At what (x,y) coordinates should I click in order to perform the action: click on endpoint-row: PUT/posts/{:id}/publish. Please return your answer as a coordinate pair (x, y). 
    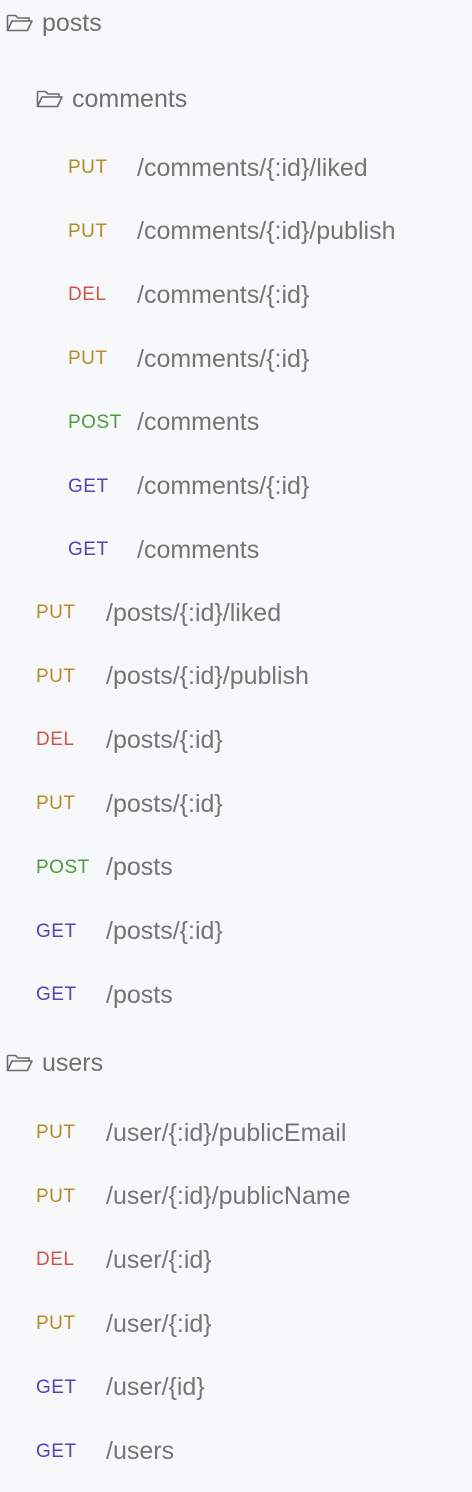
    Looking at the image, I should click on (236, 677).